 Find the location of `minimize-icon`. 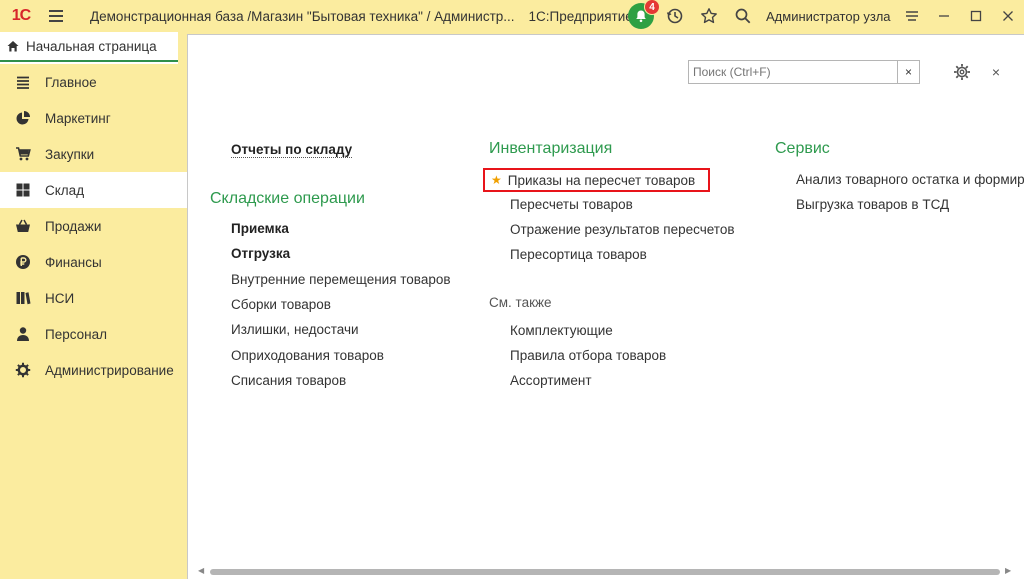

minimize-icon is located at coordinates (944, 16).